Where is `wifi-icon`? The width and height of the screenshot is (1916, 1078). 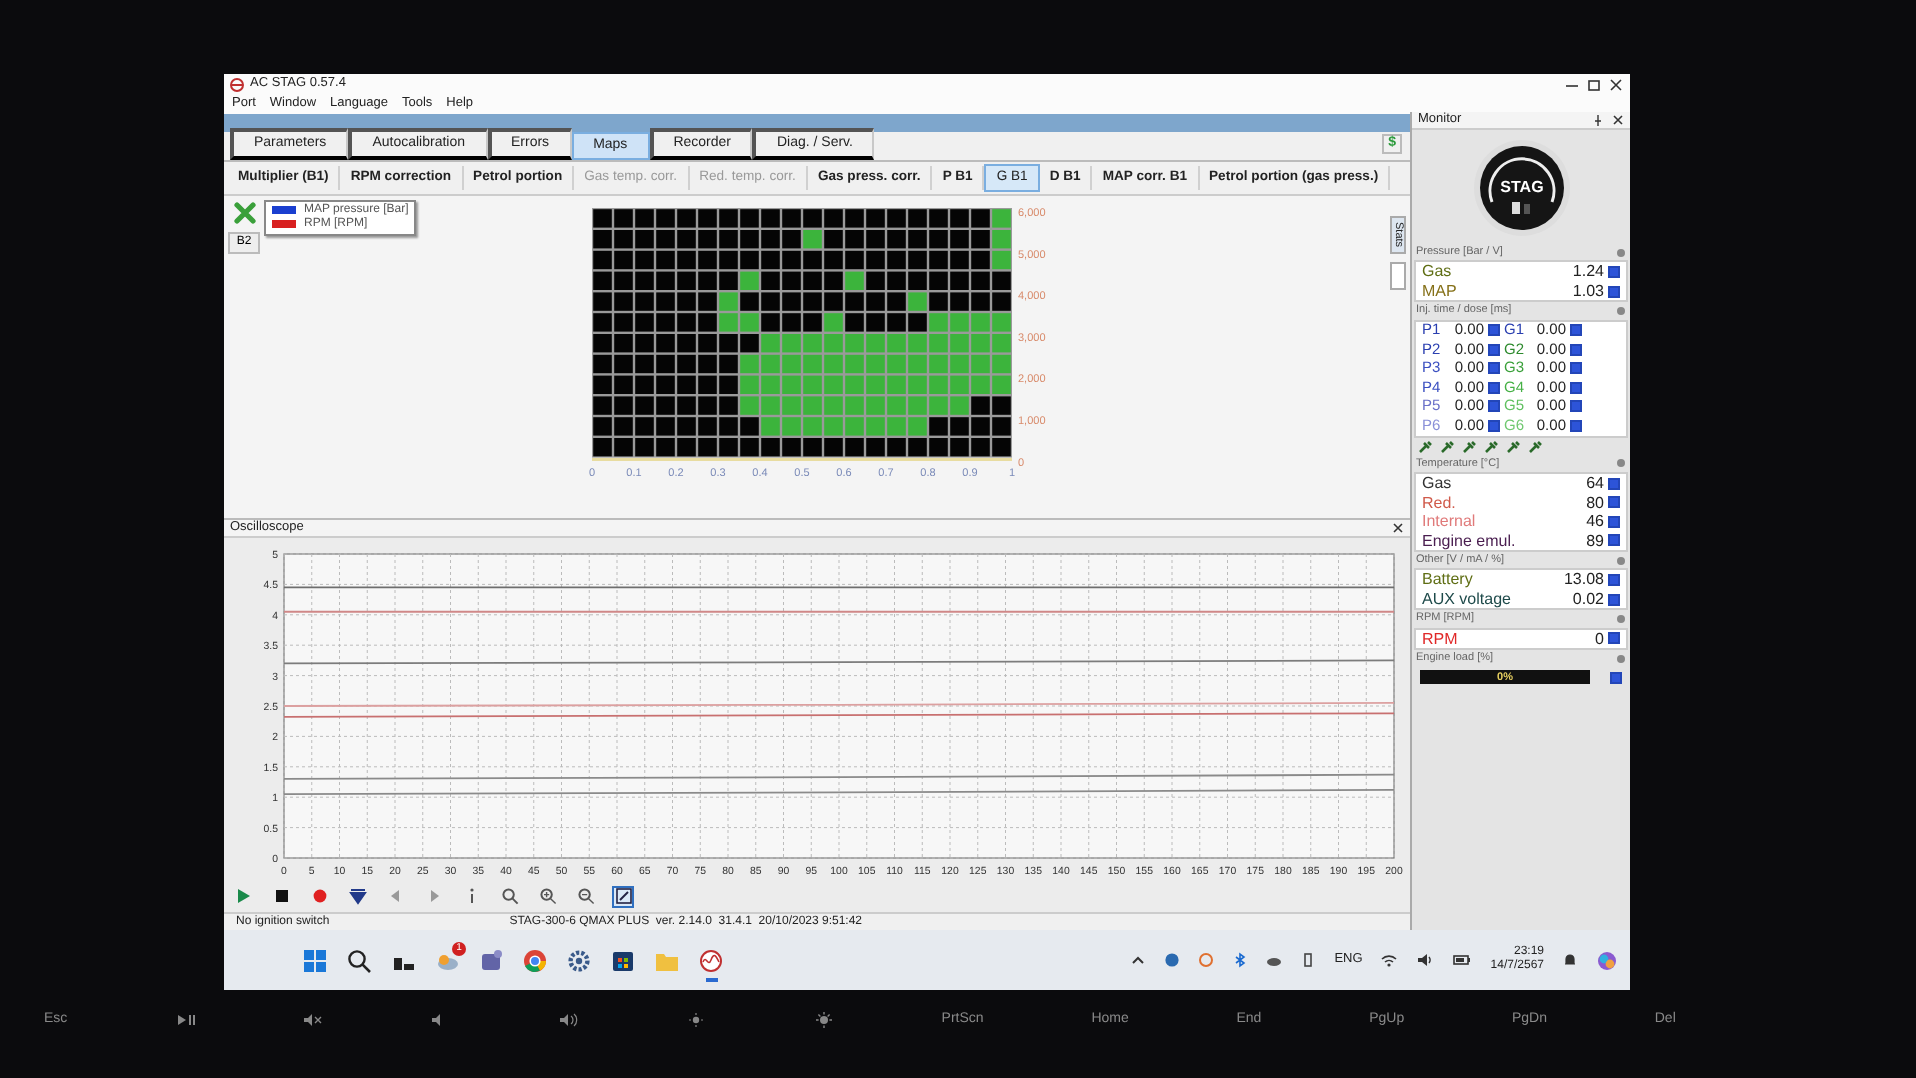
wifi-icon is located at coordinates (1389, 960).